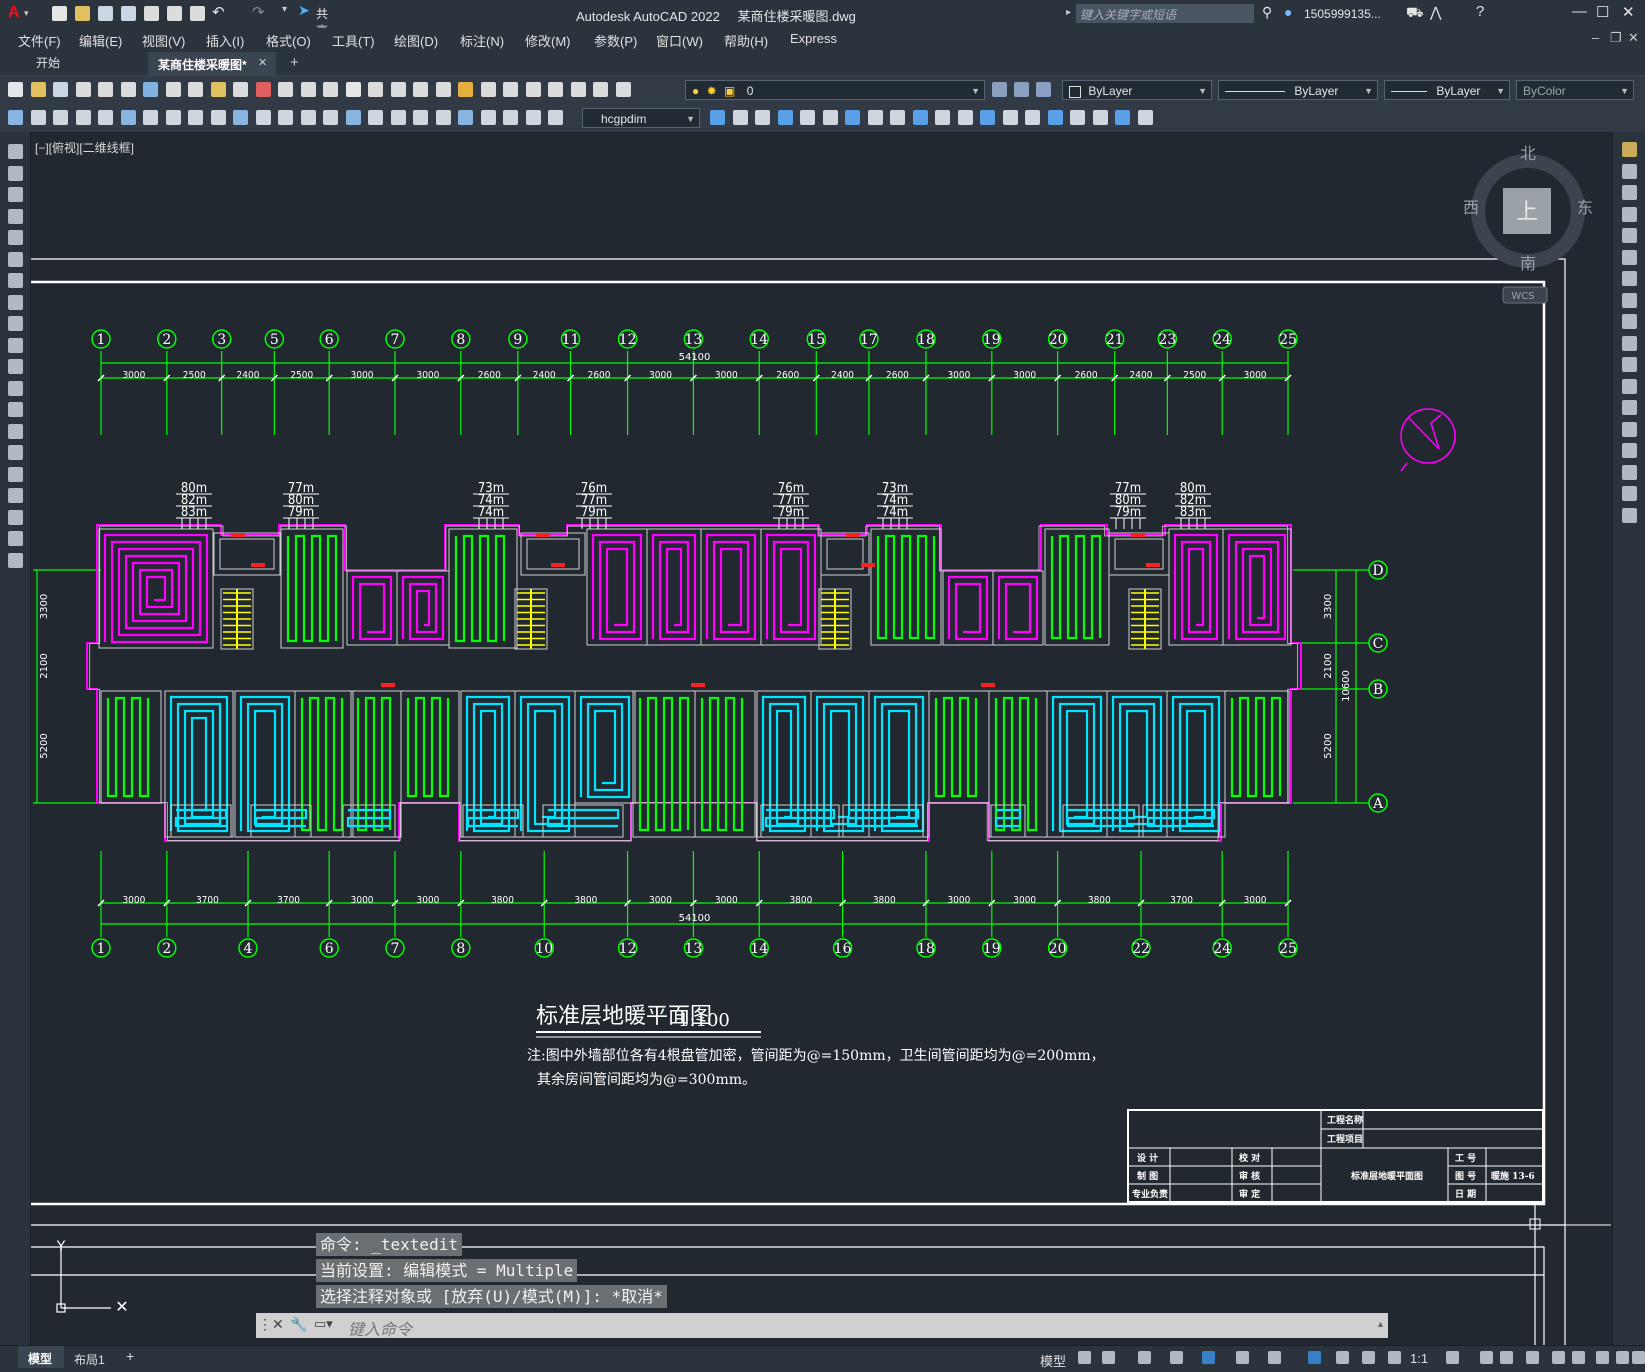 This screenshot has height=1372, width=1645. Describe the element at coordinates (128, 117) in the screenshot. I see `dimension-tool-5-icon` at that location.